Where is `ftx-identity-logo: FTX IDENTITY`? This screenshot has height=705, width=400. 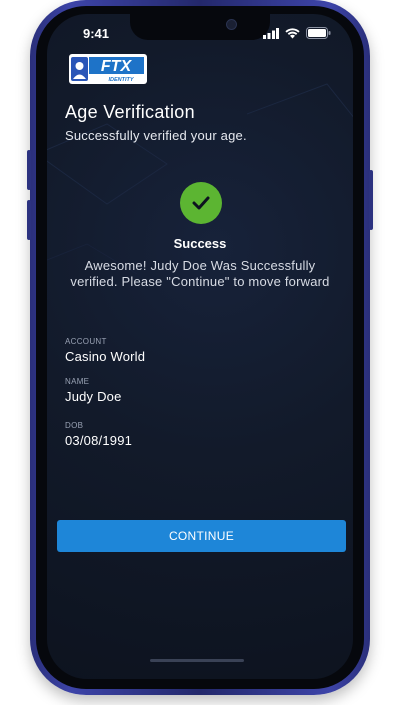 ftx-identity-logo: FTX IDENTITY is located at coordinates (108, 69).